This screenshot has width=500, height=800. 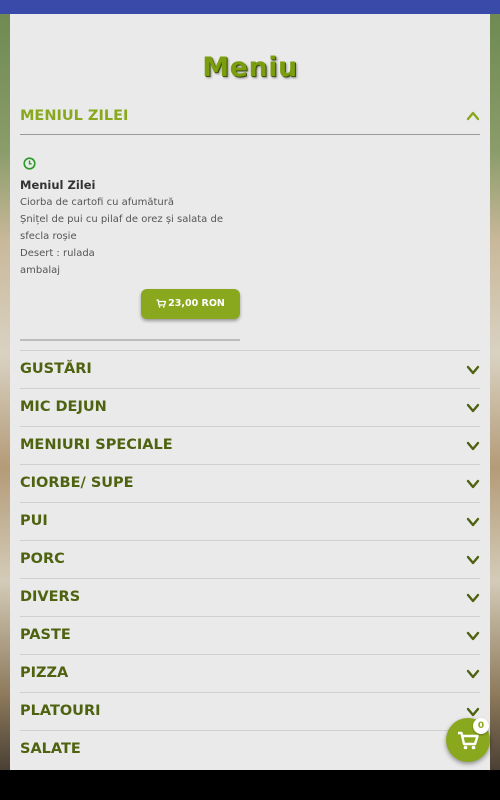 I want to click on category-label: MENIURI SPECIALE, so click(x=96, y=445).